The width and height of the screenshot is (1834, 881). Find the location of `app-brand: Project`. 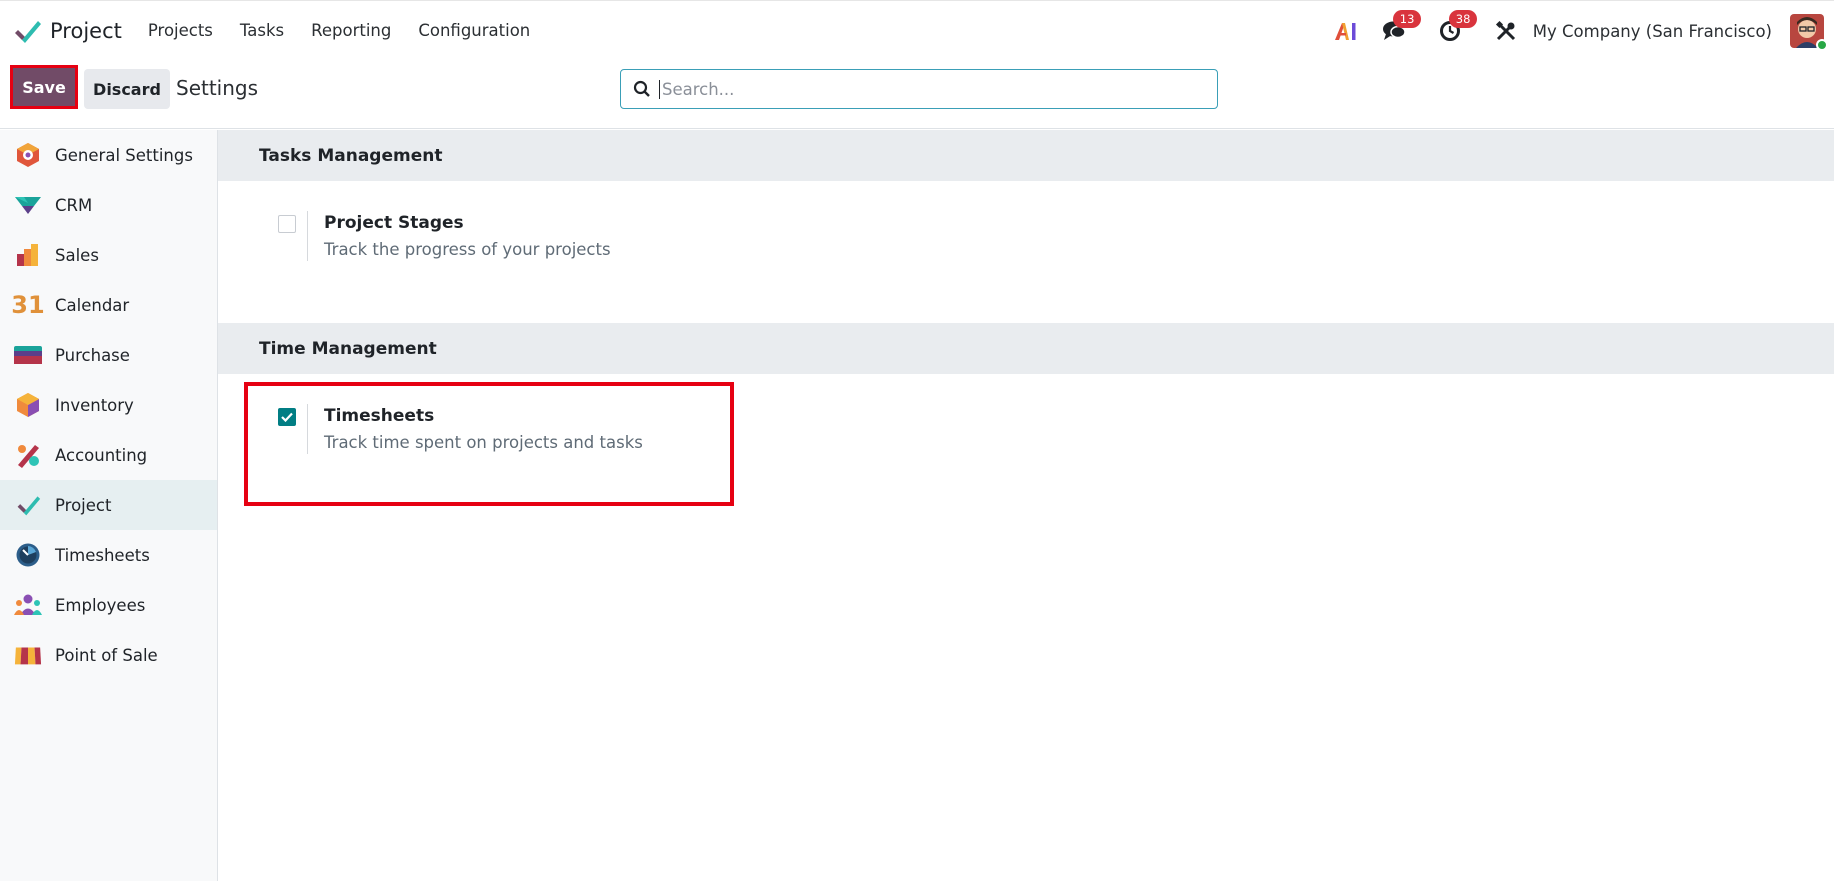

app-brand: Project is located at coordinates (67, 31).